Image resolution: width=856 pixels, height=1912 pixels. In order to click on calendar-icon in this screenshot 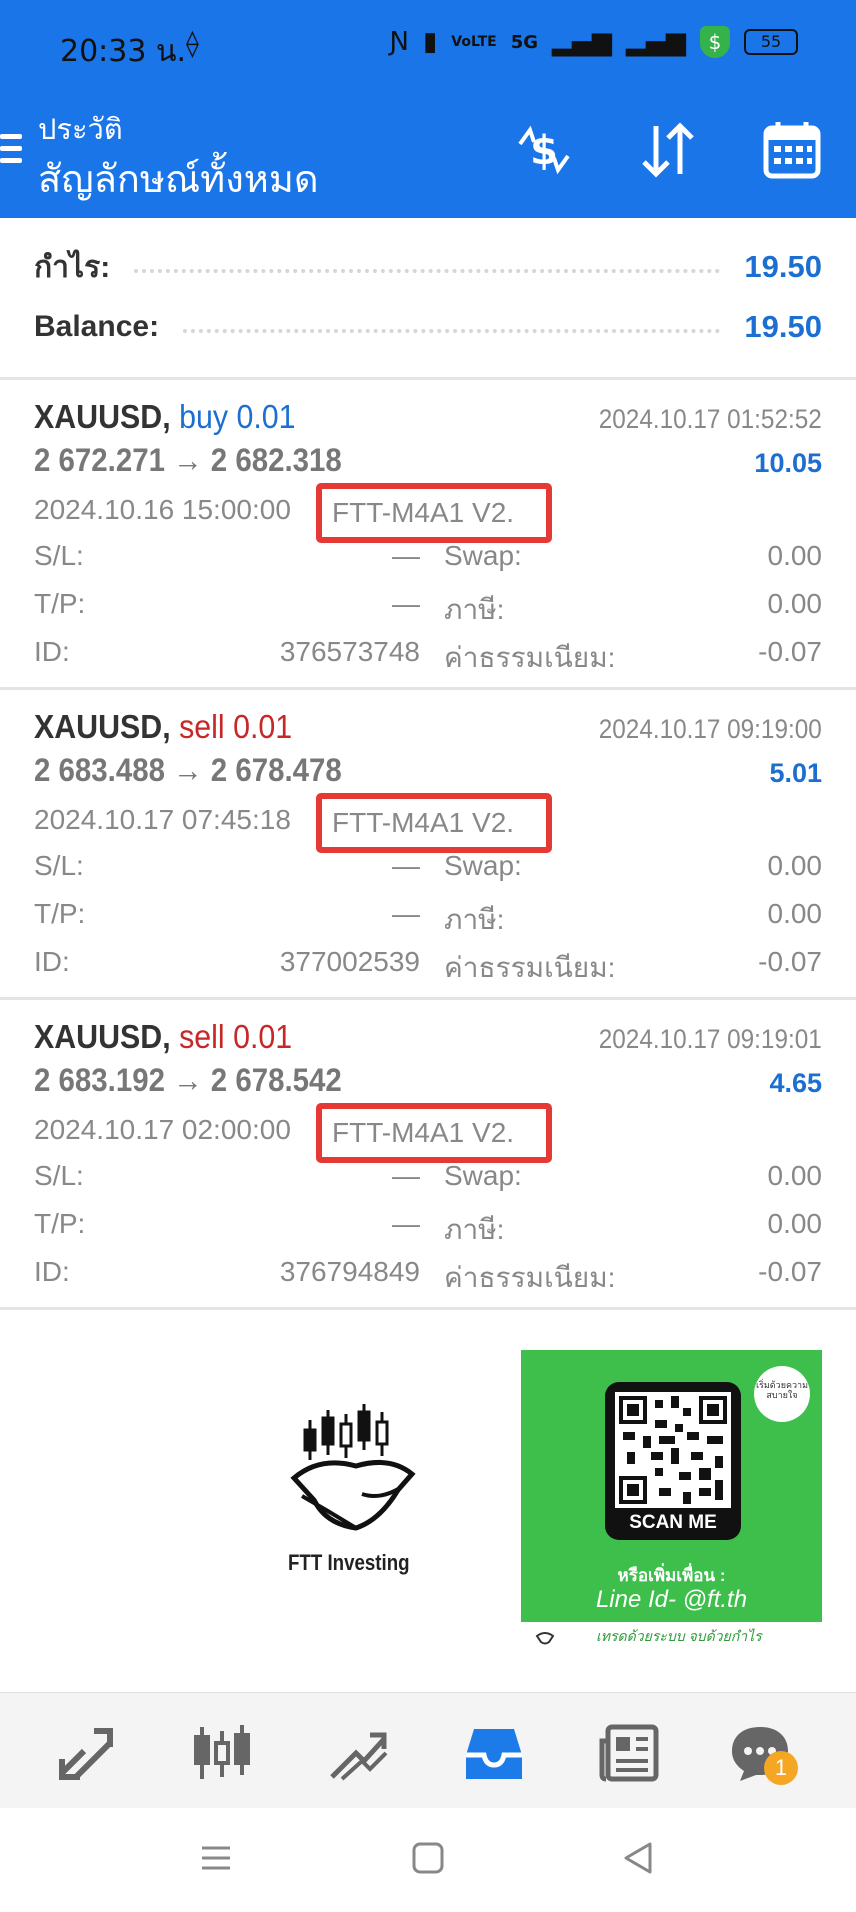, I will do `click(792, 150)`.